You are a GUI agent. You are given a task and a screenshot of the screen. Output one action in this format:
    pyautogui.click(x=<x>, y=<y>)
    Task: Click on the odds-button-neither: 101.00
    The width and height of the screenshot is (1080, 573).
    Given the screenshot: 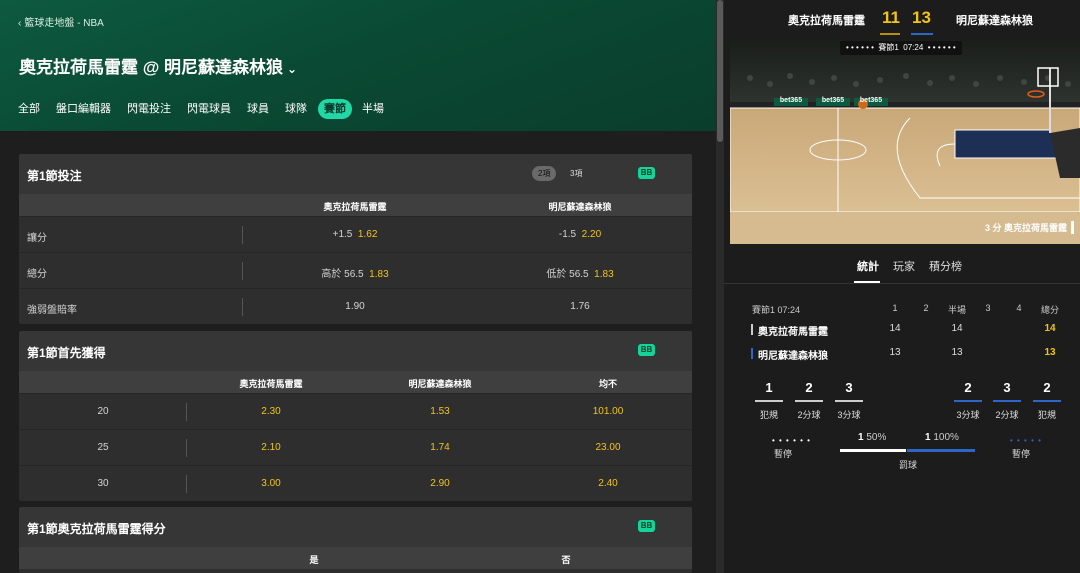 What is the action you would take?
    pyautogui.click(x=608, y=411)
    